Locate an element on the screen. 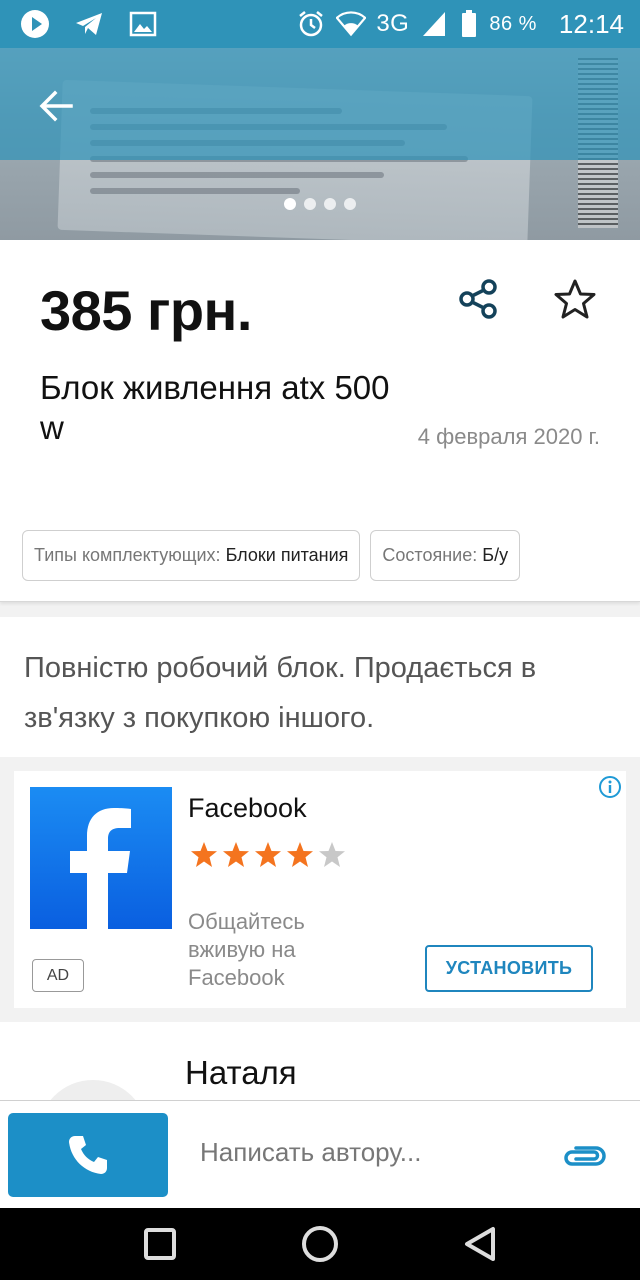 This screenshot has height=1280, width=640. battery-level: 86 % is located at coordinates (513, 23).